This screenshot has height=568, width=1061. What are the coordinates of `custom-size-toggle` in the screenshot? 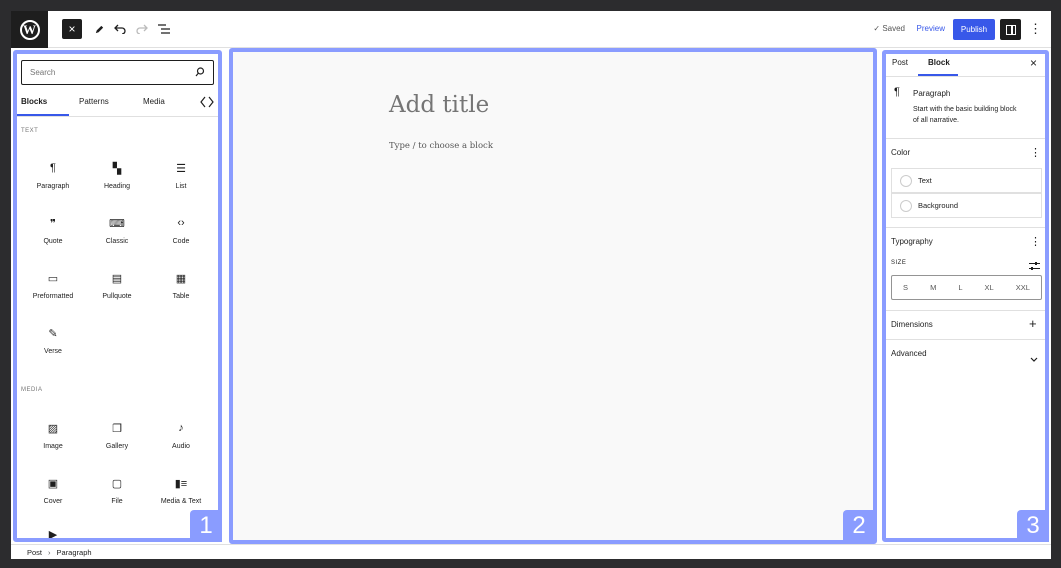 It's located at (1034, 267).